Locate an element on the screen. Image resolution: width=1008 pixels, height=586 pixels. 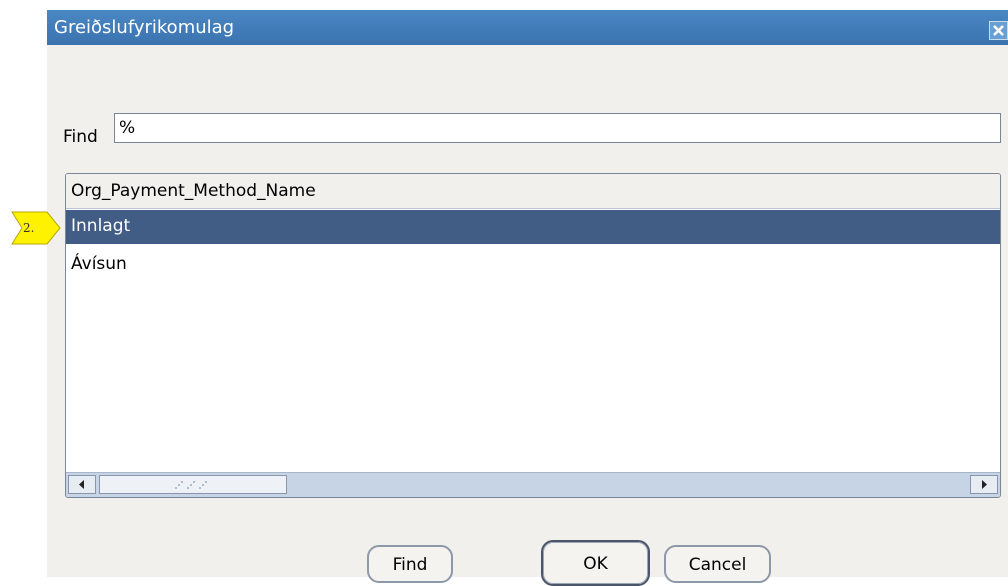
find-input is located at coordinates (557, 128).